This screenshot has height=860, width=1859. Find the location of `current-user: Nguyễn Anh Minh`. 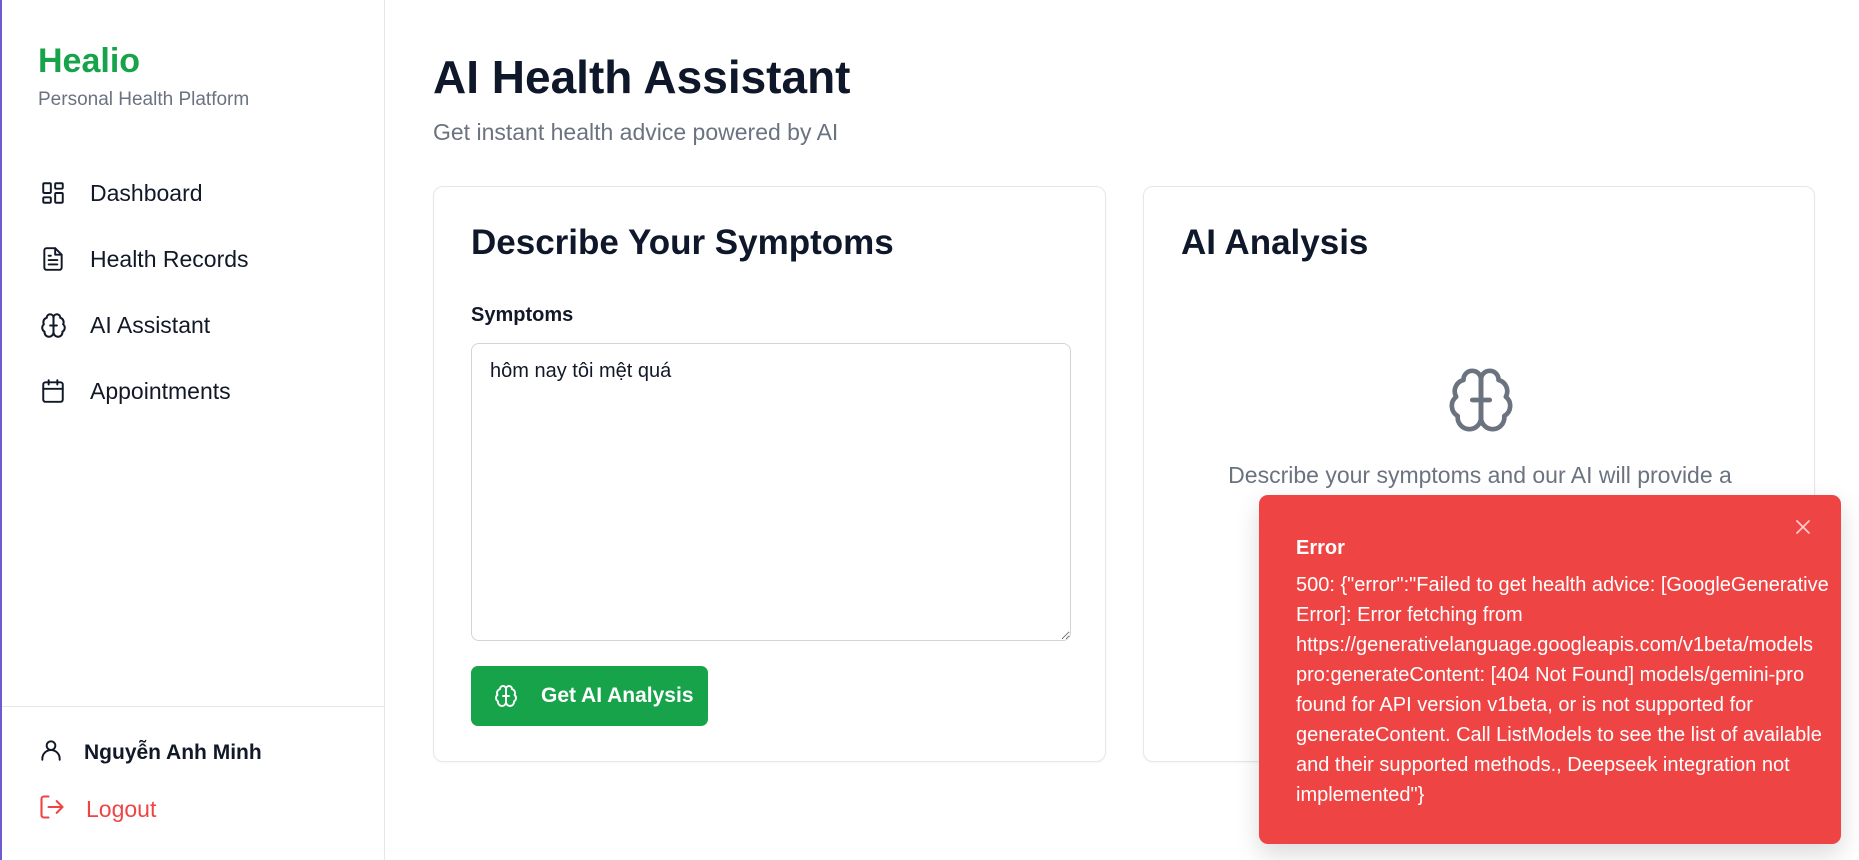

current-user: Nguyễn Anh Minh is located at coordinates (150, 752).